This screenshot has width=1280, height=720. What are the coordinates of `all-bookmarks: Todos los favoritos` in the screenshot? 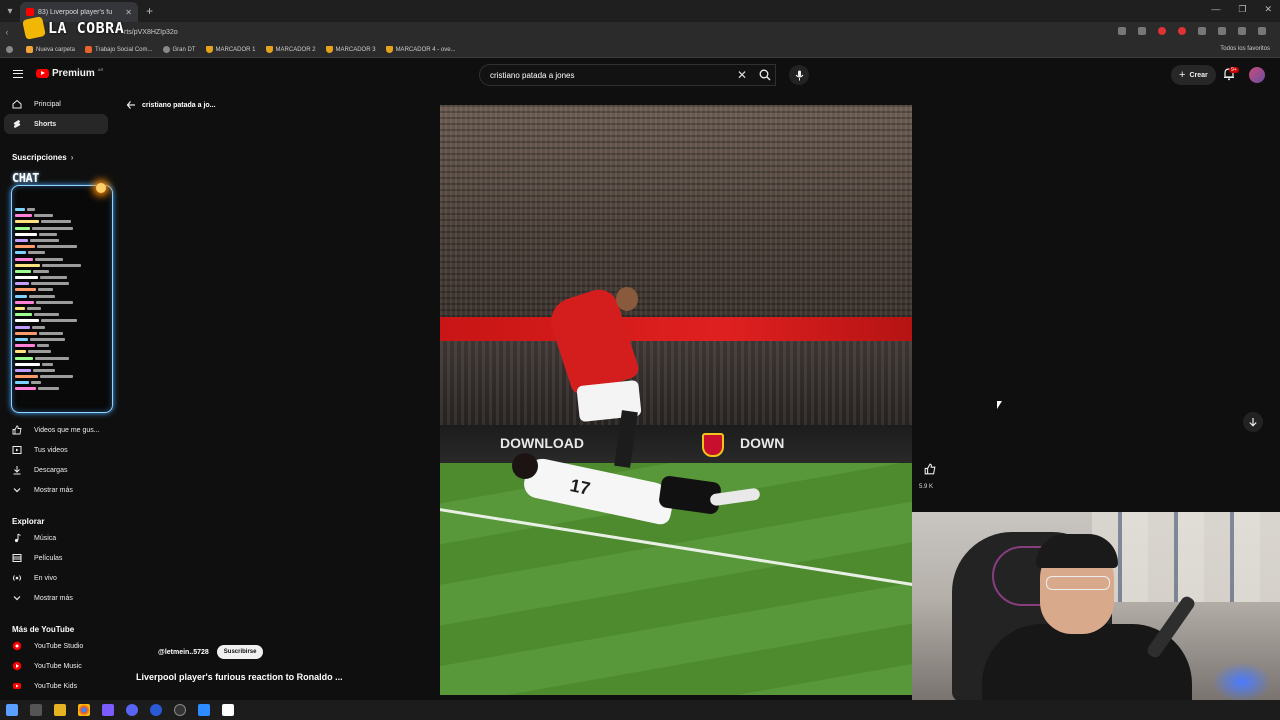 It's located at (1245, 49).